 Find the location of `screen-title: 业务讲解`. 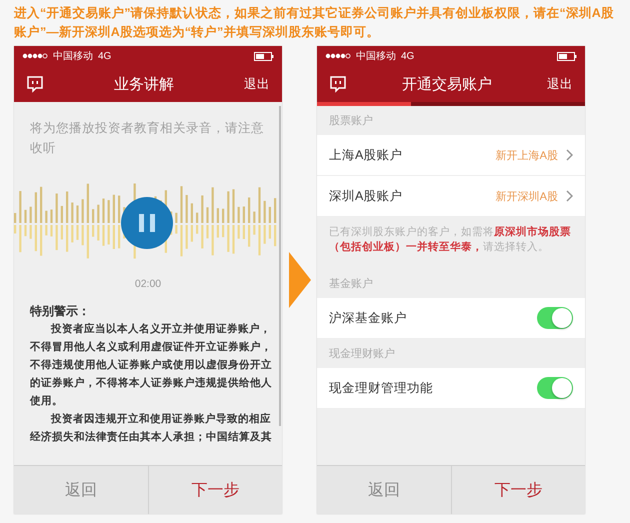

screen-title: 业务讲解 is located at coordinates (144, 84).